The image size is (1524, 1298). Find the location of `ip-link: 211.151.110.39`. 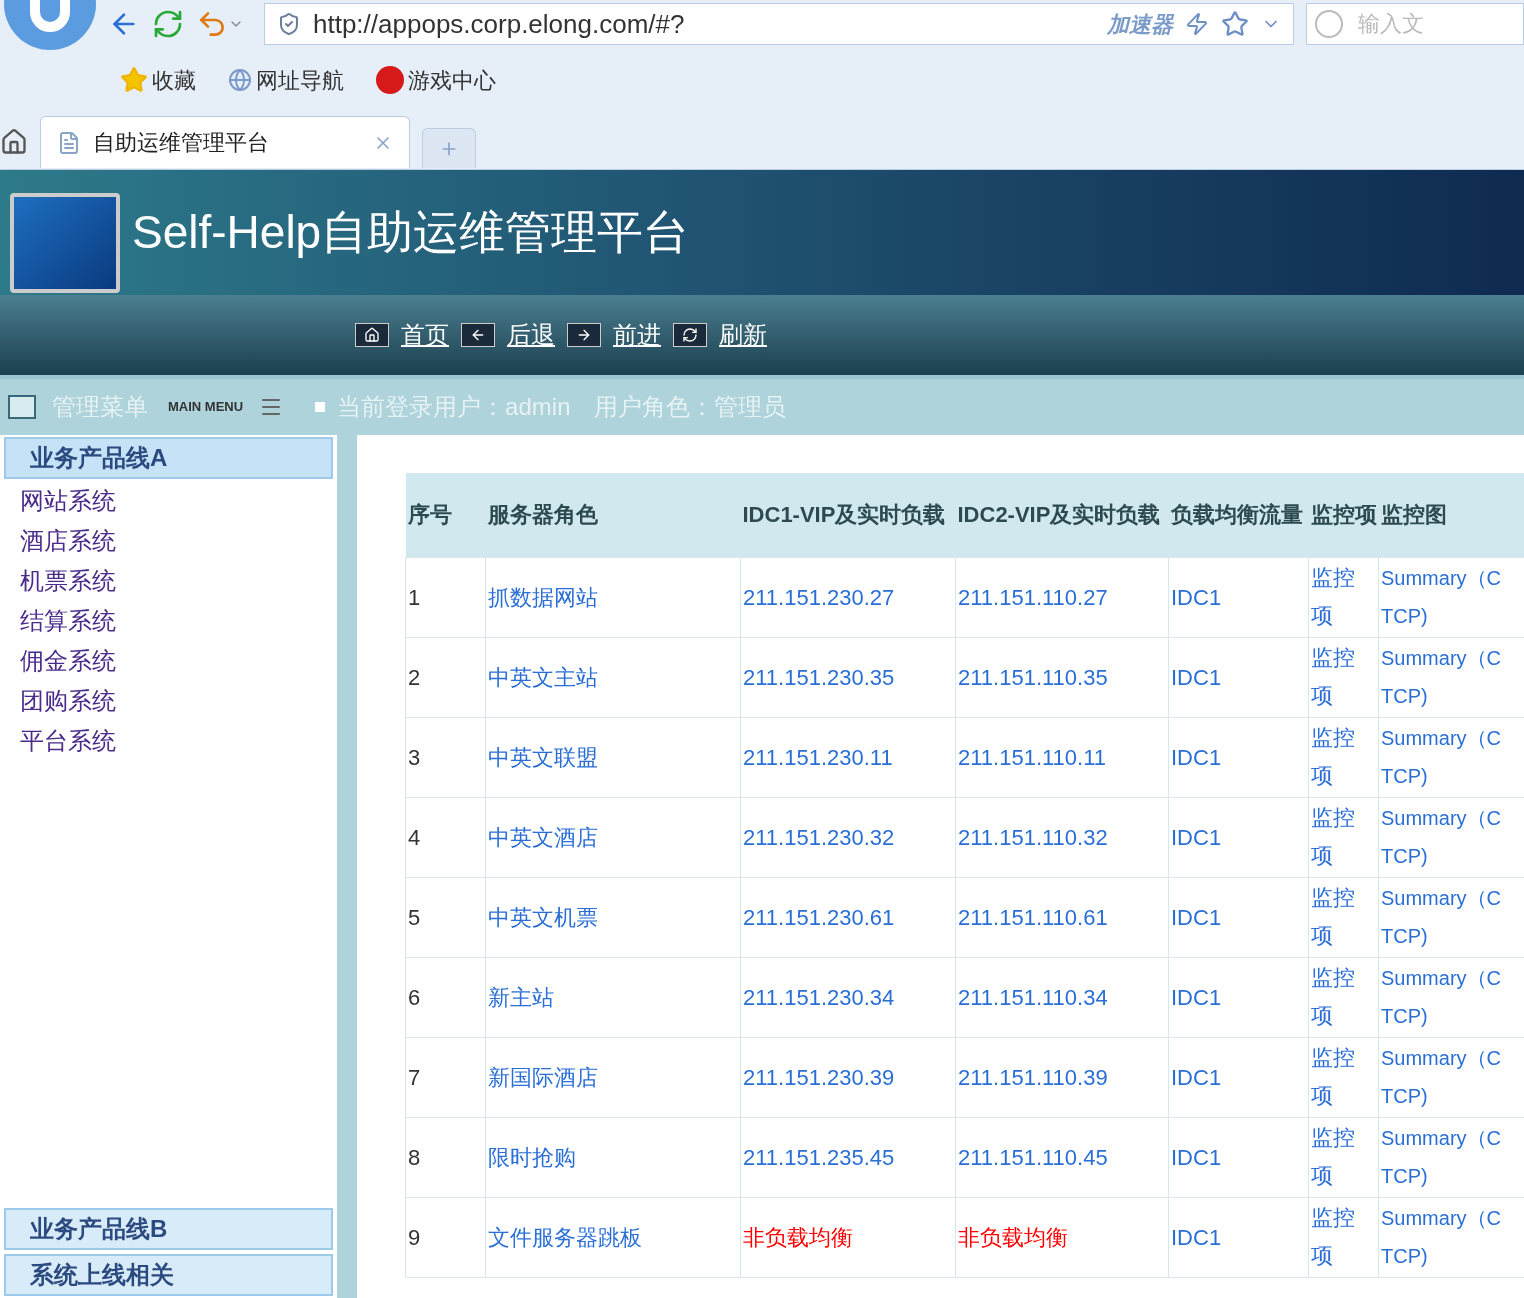

ip-link: 211.151.110.39 is located at coordinates (1062, 1077).